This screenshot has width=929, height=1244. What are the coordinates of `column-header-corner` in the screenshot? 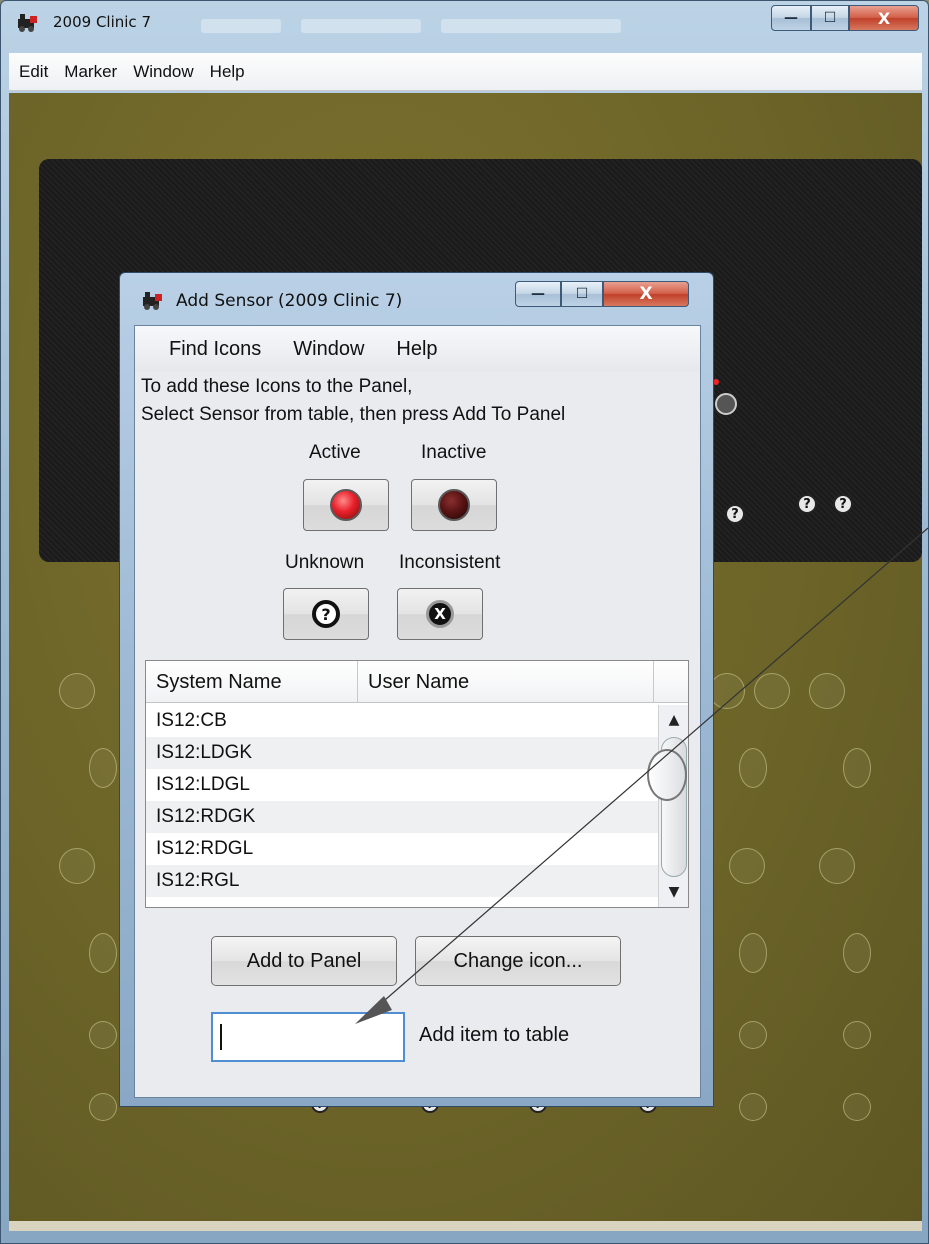 It's located at (671, 682).